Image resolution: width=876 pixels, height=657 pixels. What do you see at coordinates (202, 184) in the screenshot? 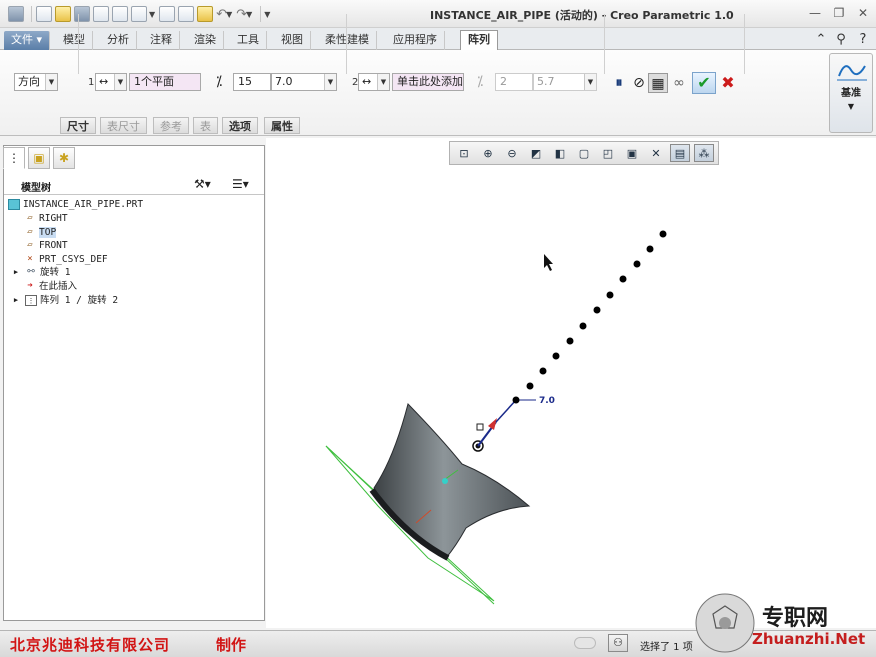
I see `tree-settings-icon: ⚒▾` at bounding box center [202, 184].